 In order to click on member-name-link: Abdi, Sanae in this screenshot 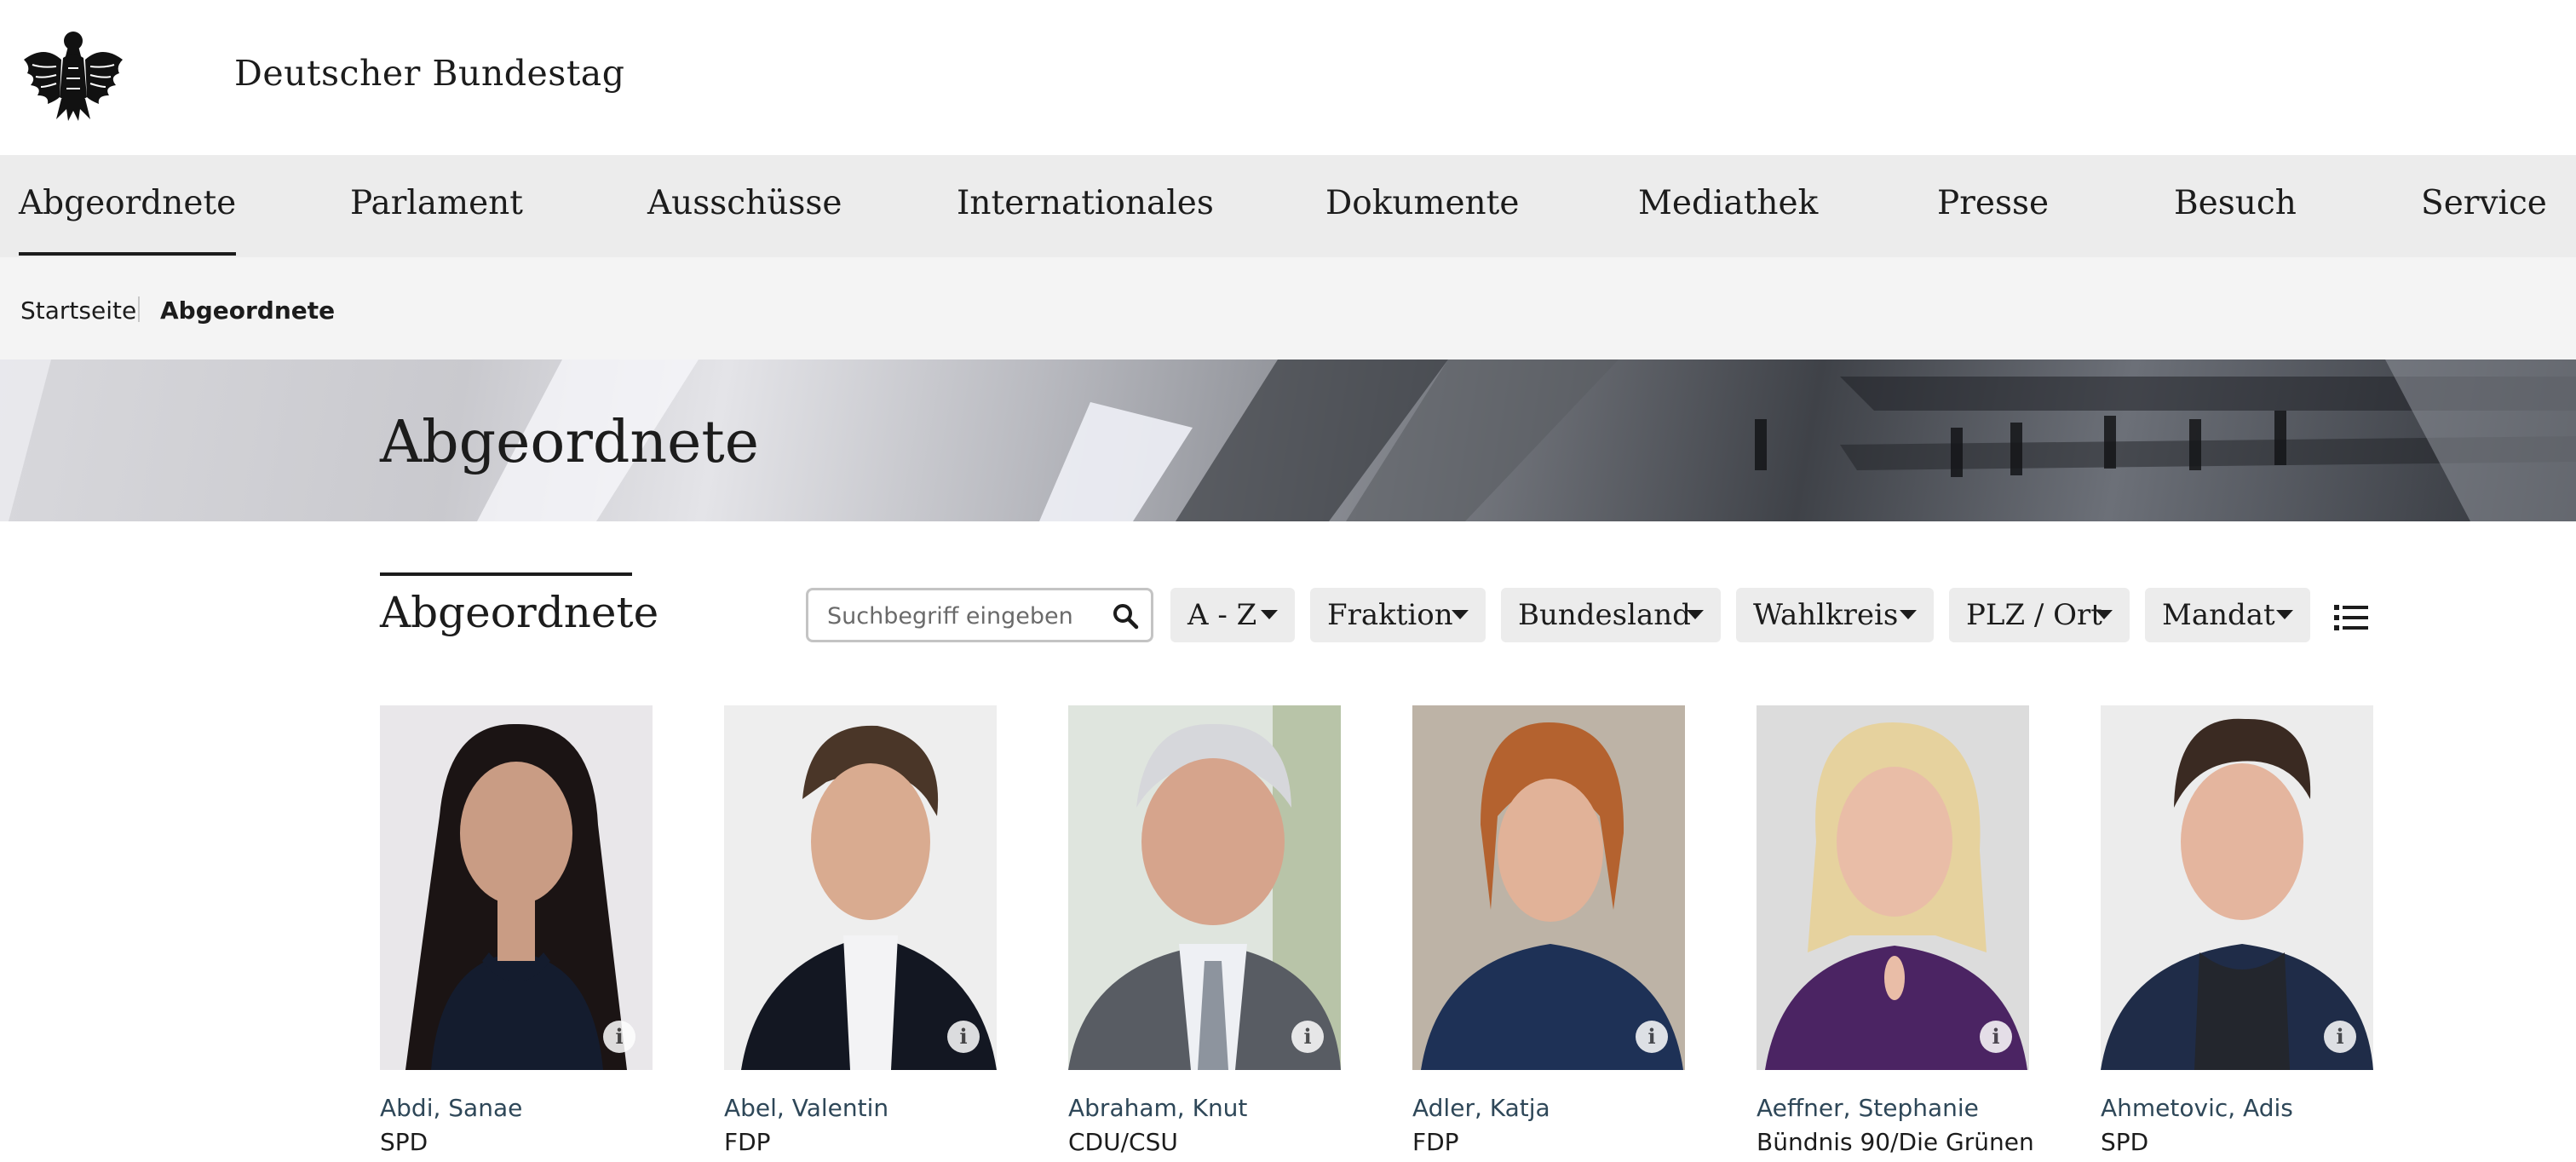, I will do `click(451, 1108)`.